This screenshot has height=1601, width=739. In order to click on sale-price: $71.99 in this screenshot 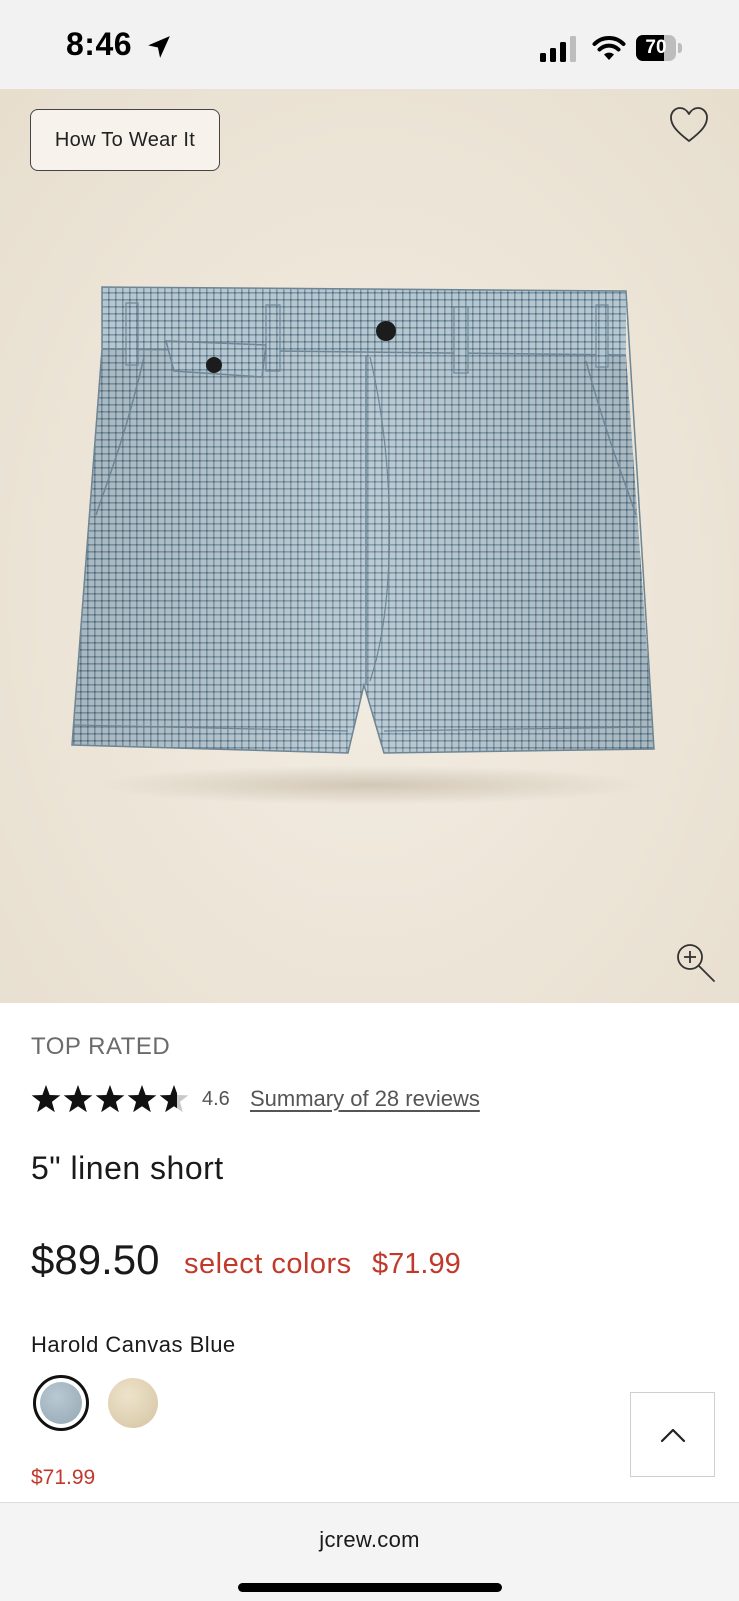, I will do `click(416, 1264)`.